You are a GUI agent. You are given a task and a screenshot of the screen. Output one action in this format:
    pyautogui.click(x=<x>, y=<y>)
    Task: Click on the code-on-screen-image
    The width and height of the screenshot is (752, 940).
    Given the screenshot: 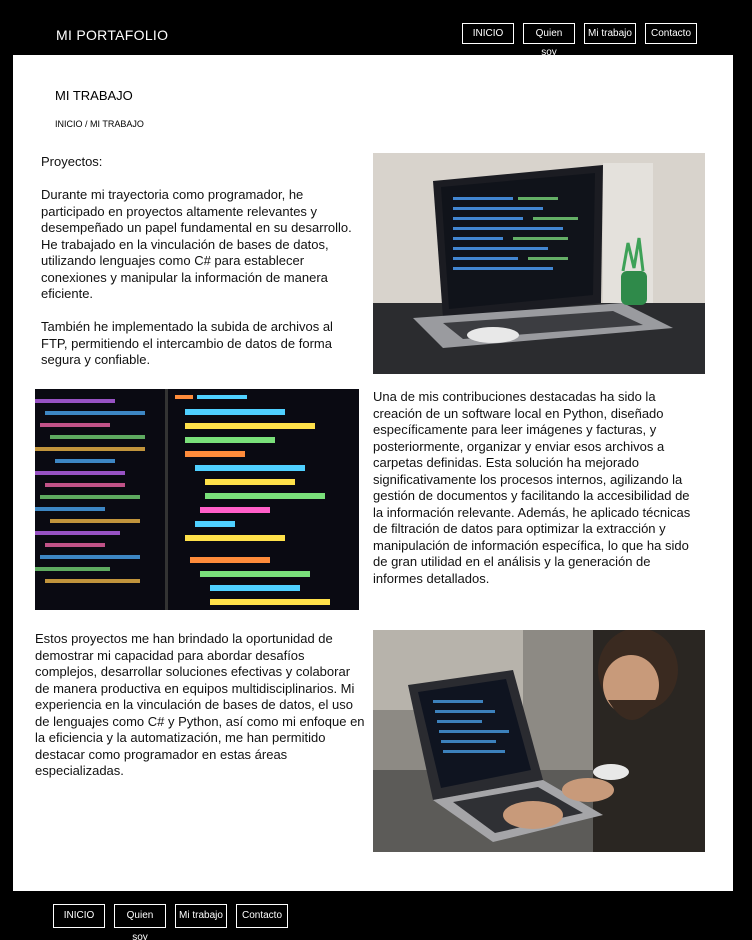 What is the action you would take?
    pyautogui.click(x=197, y=499)
    